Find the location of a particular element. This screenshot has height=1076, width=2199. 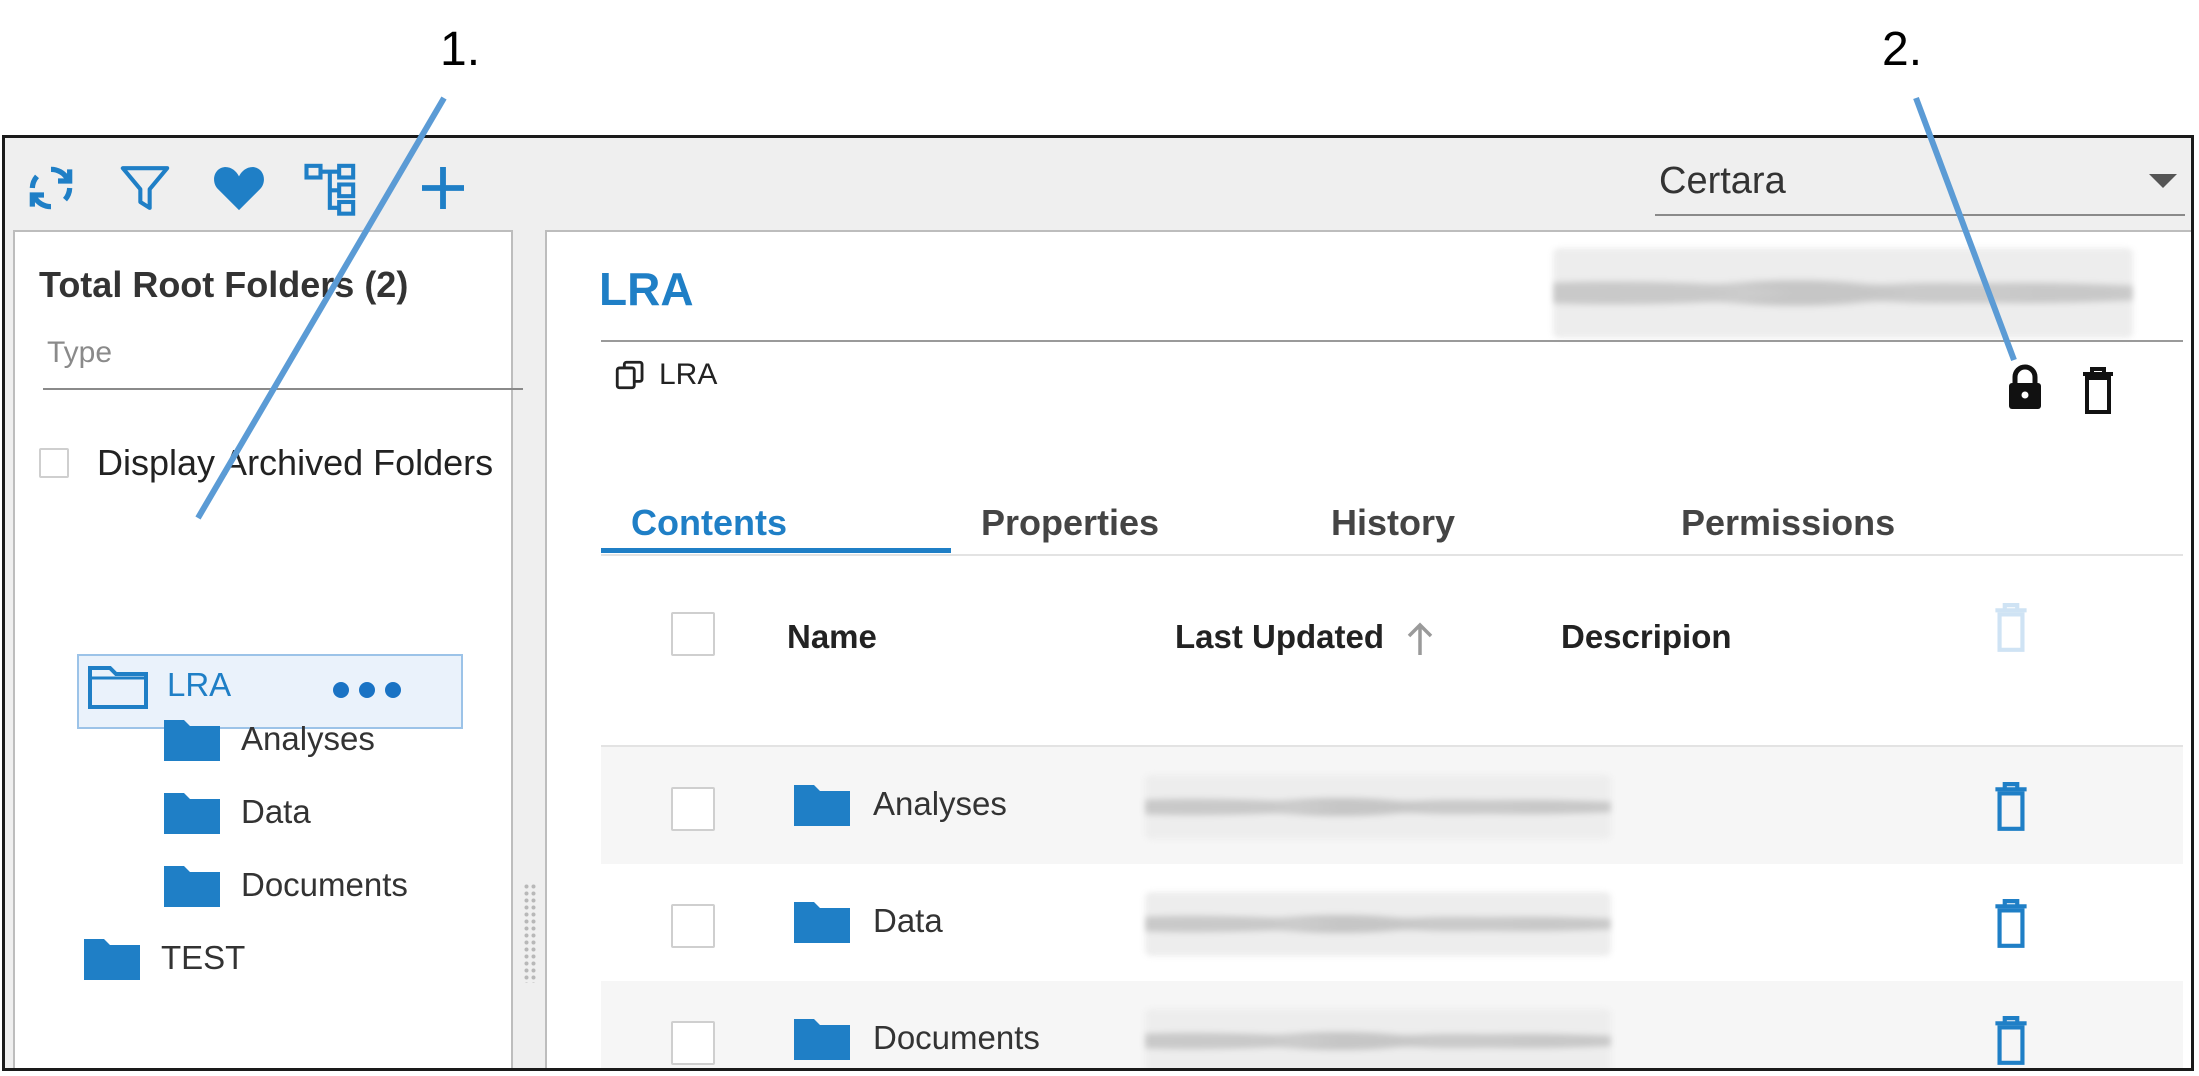

column-header-last-updated: Last Updated is located at coordinates (1305, 637).